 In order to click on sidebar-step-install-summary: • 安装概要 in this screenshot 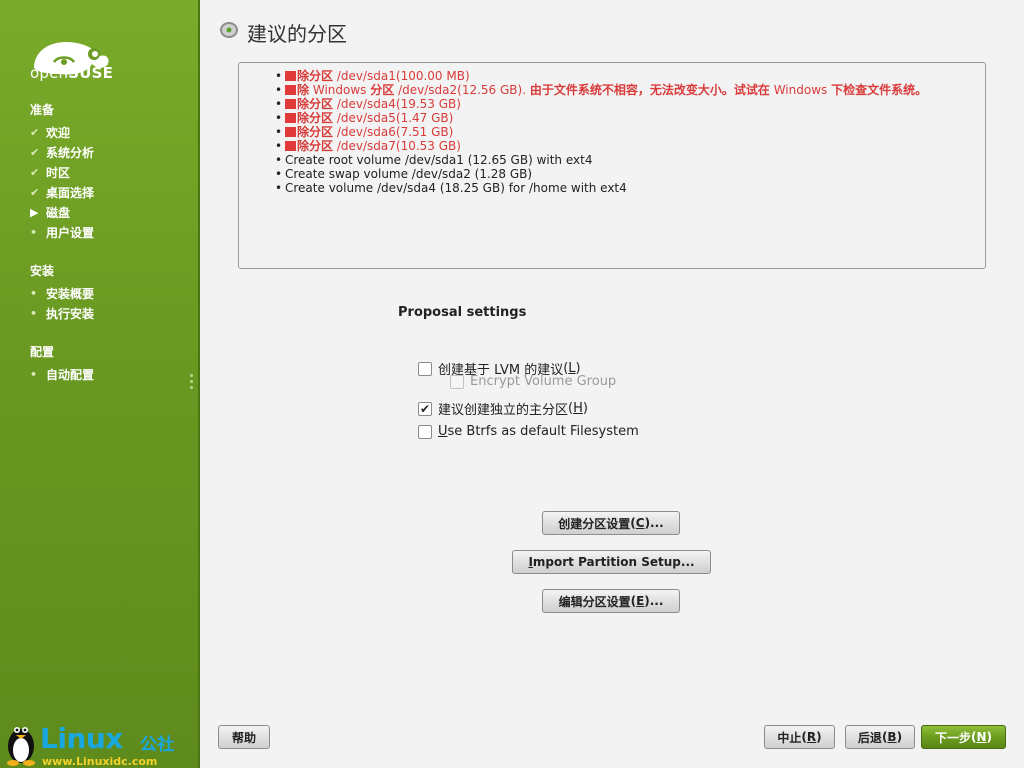, I will do `click(62, 294)`.